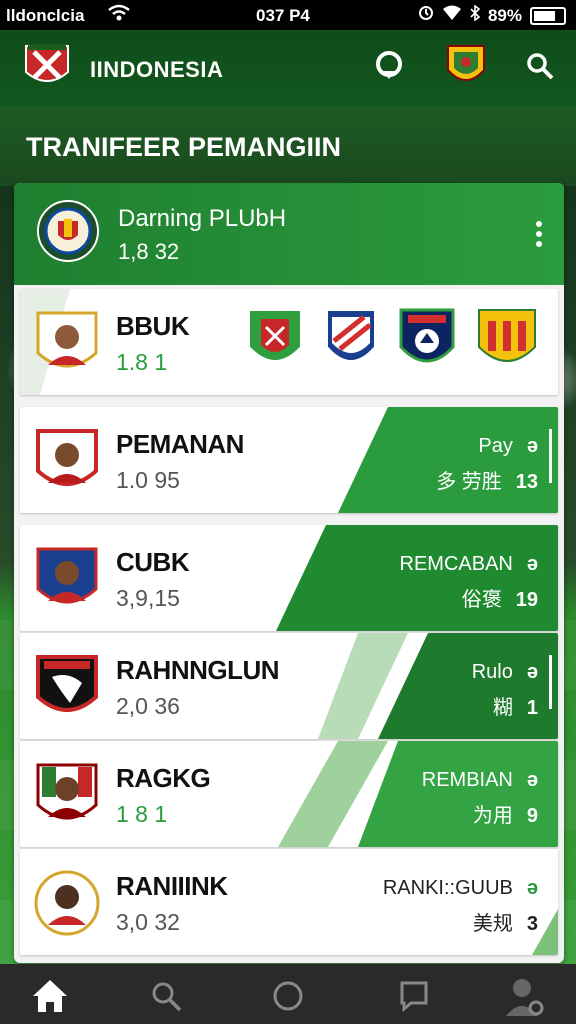  What do you see at coordinates (289, 460) in the screenshot?
I see `player-row: PEMANAN 1.0 95 Pay ə 多 劳胜 13` at bounding box center [289, 460].